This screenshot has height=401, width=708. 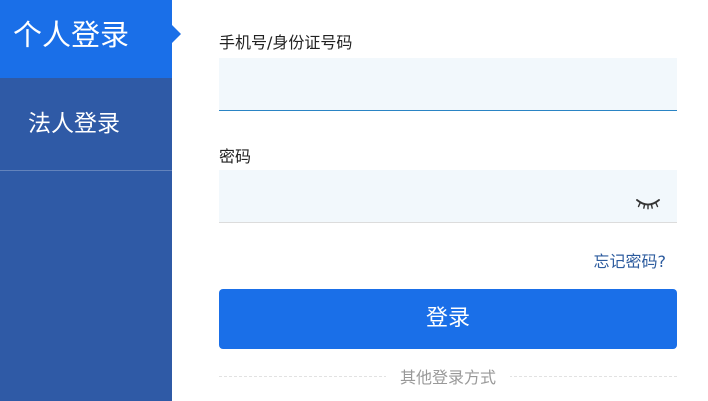 What do you see at coordinates (448, 319) in the screenshot?
I see `login-button: 登录` at bounding box center [448, 319].